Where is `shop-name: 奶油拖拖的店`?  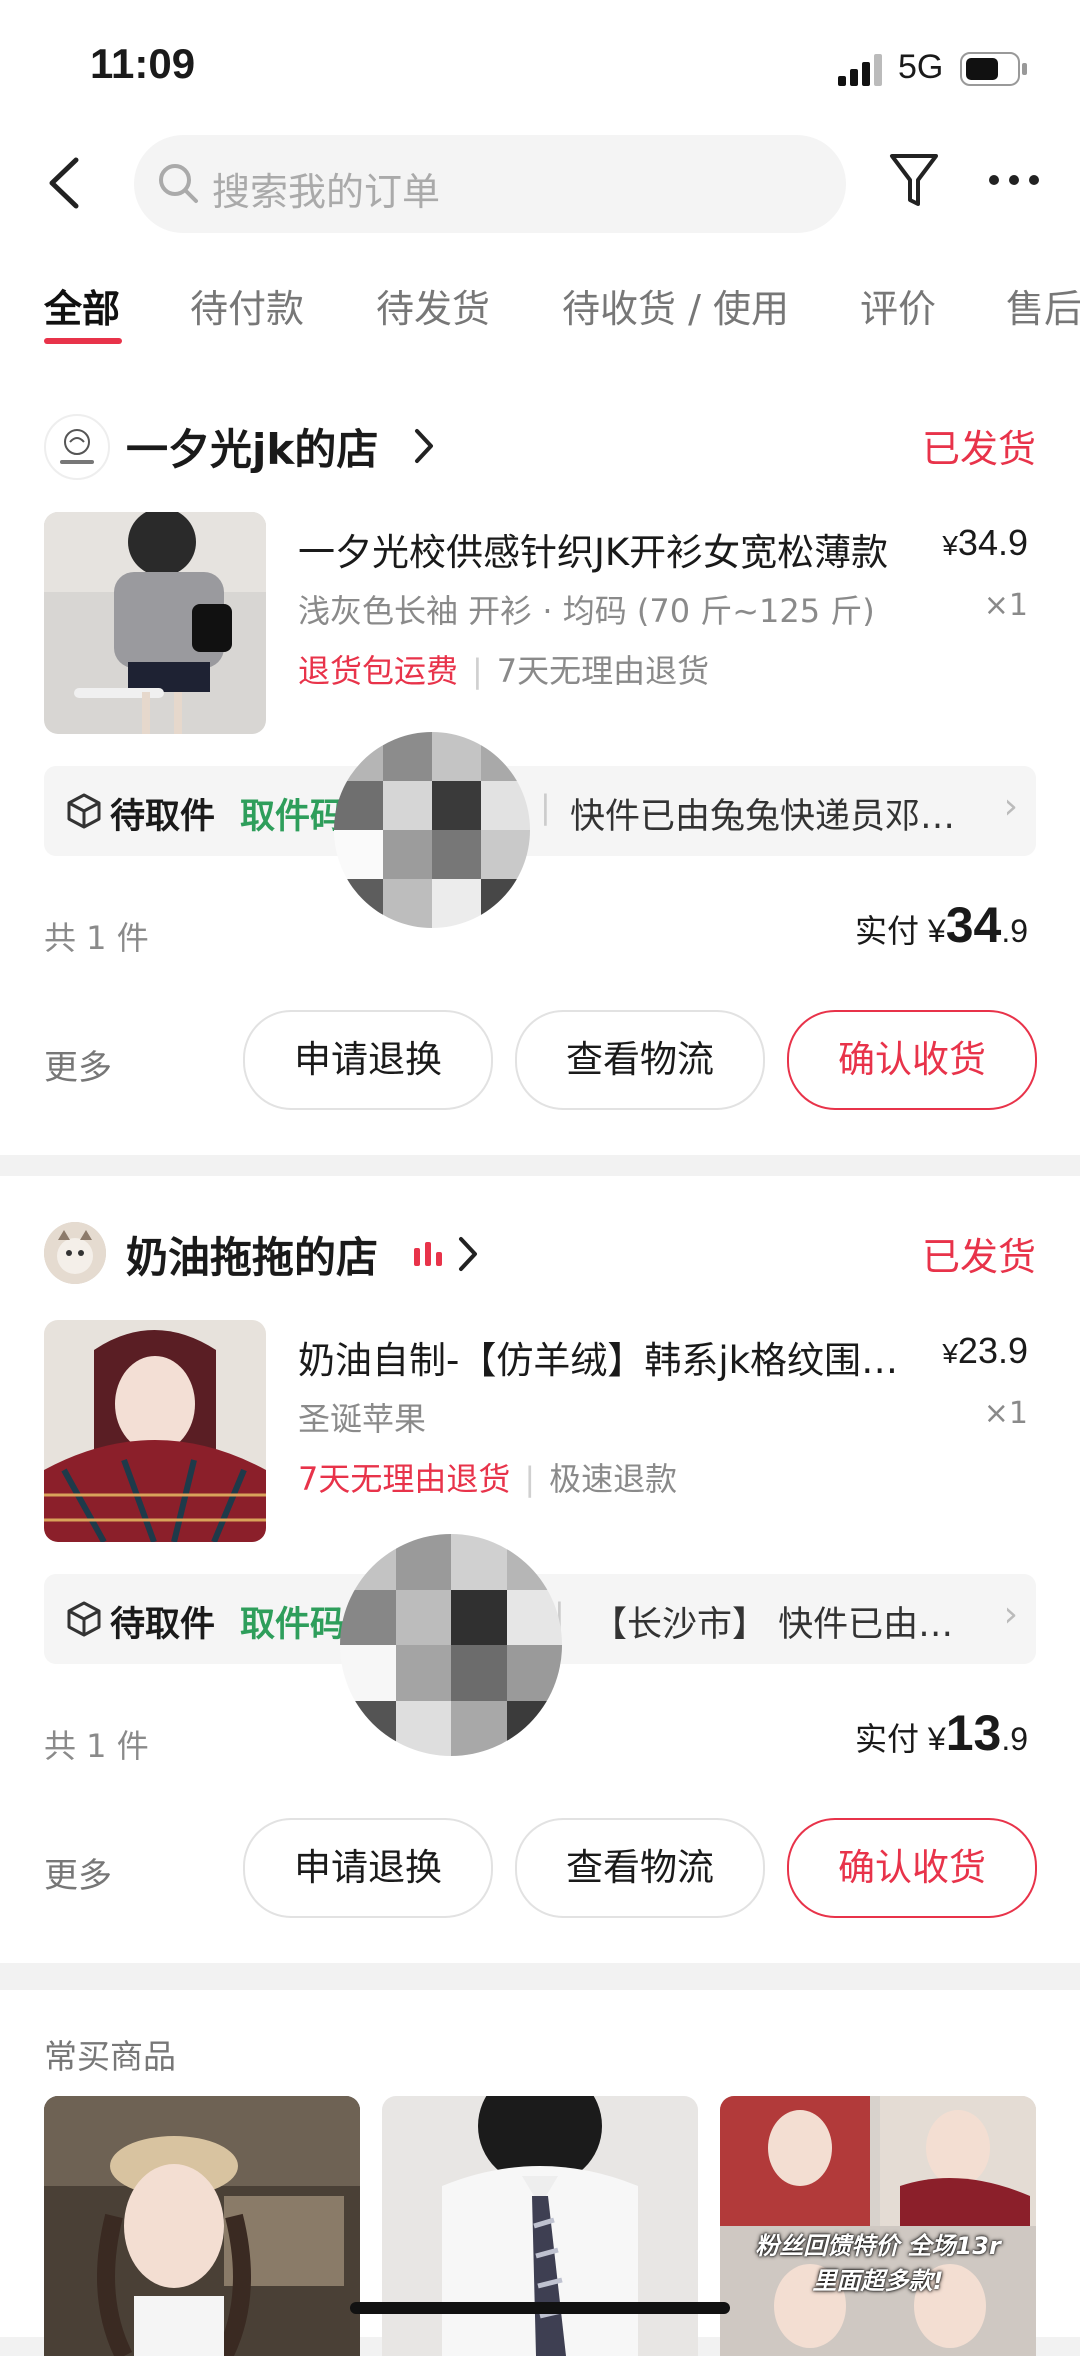
shop-name: 奶油拖拖的店 is located at coordinates (252, 1254).